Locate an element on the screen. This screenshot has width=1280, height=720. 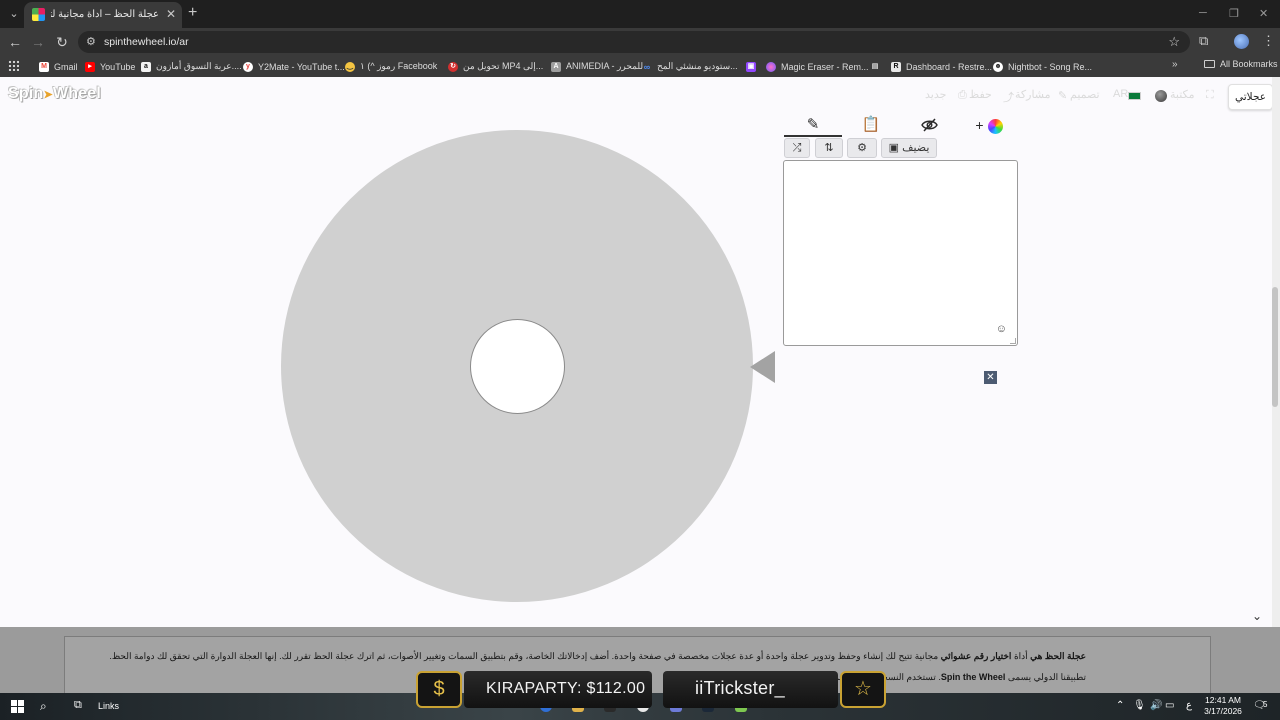
eye-slash-icon is located at coordinates (929, 125).